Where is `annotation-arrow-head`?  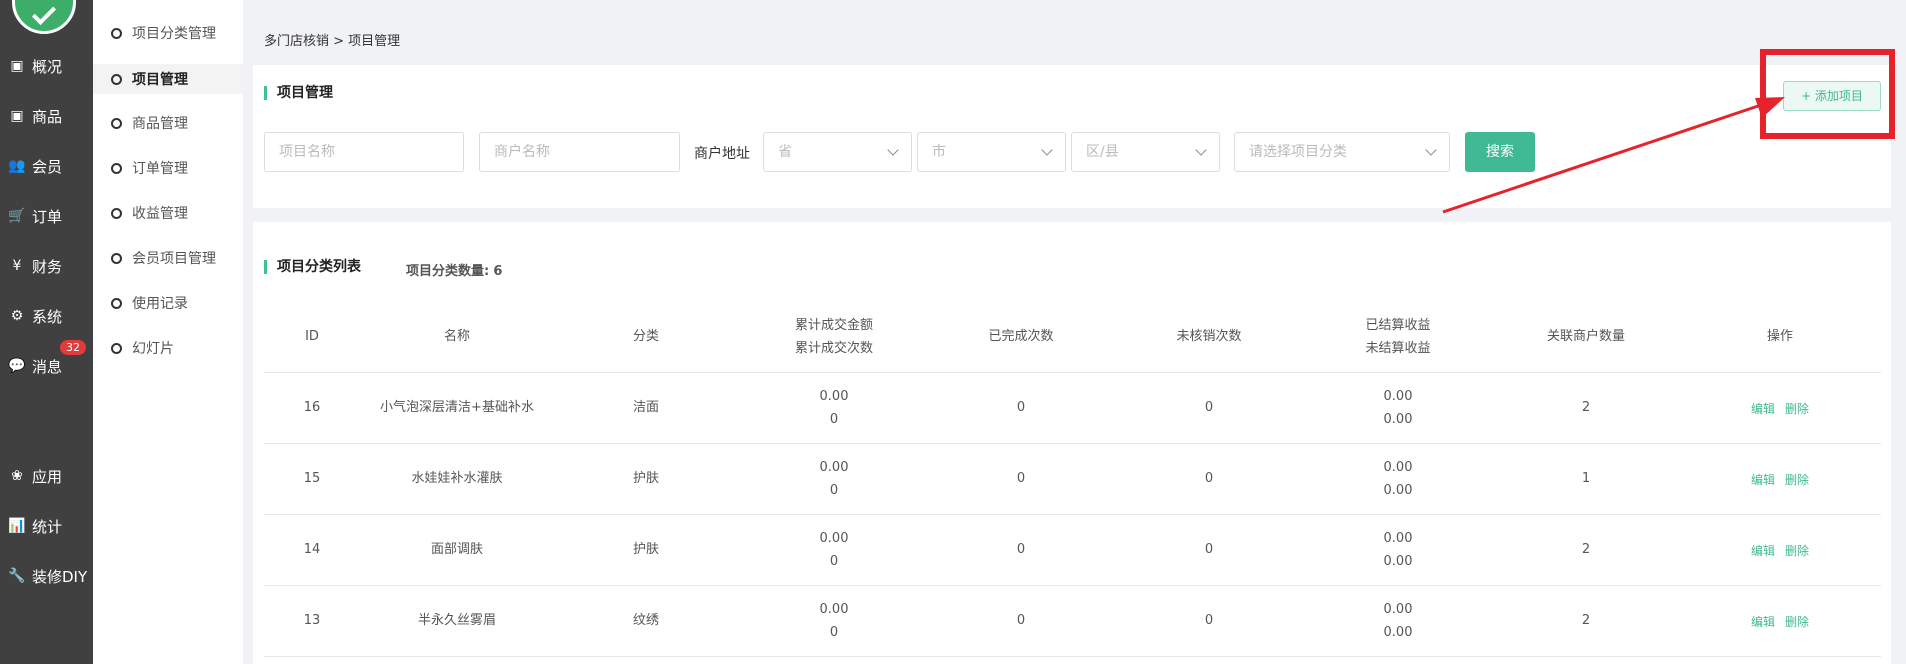 annotation-arrow-head is located at coordinates (1770, 107).